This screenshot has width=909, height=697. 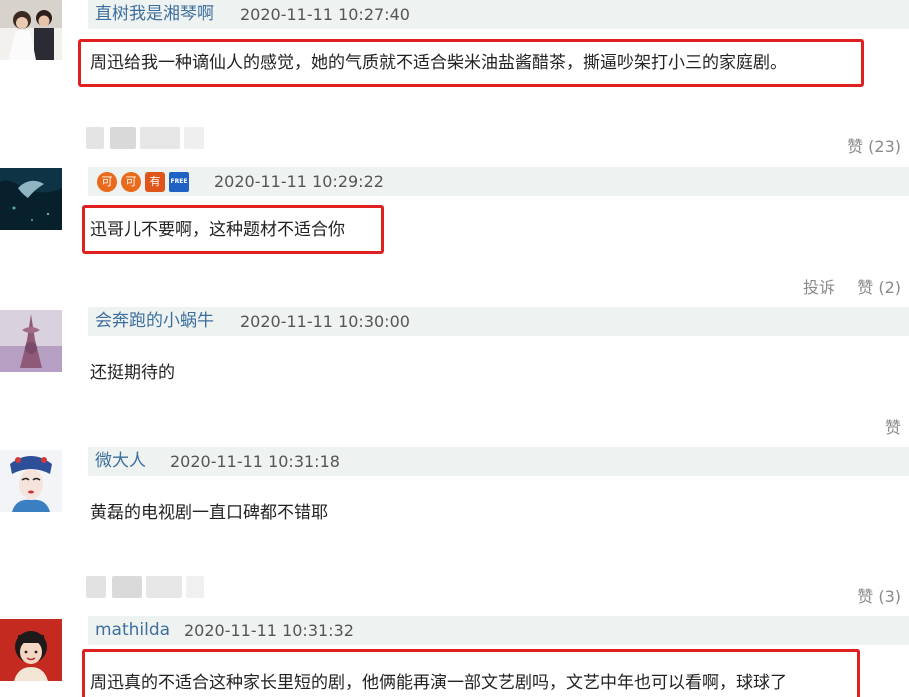 What do you see at coordinates (120, 461) in the screenshot?
I see `username-link: 微大人` at bounding box center [120, 461].